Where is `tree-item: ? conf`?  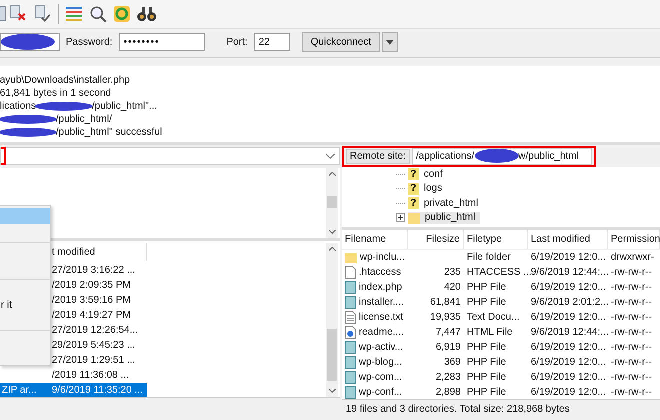 tree-item: ? conf is located at coordinates (427, 174).